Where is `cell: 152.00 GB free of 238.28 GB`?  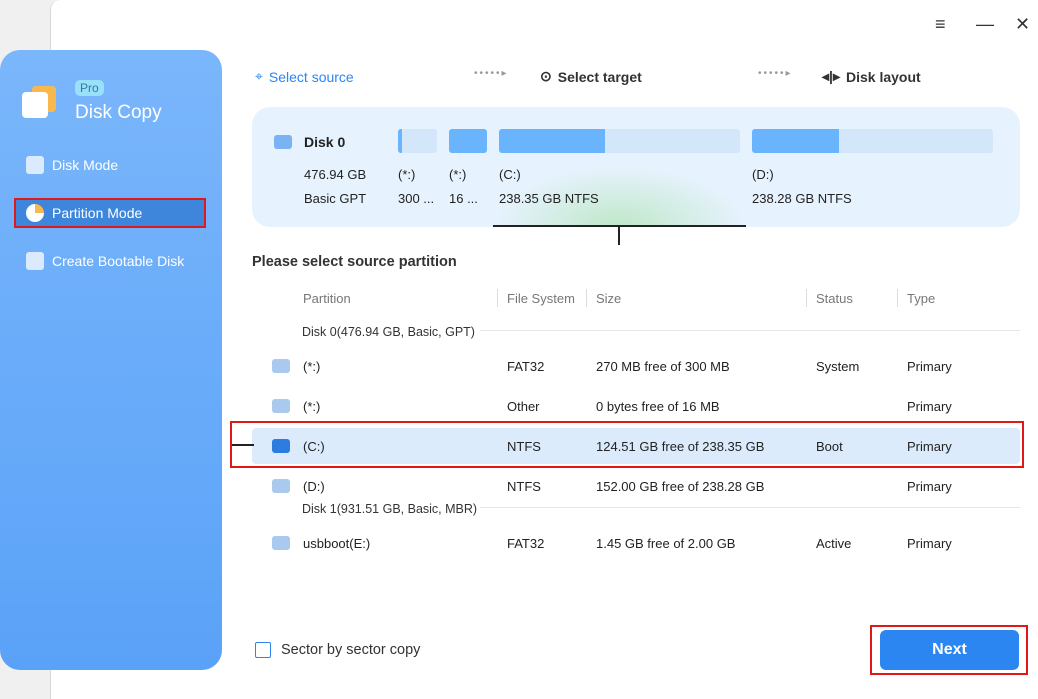
cell: 152.00 GB free of 238.28 GB is located at coordinates (680, 486).